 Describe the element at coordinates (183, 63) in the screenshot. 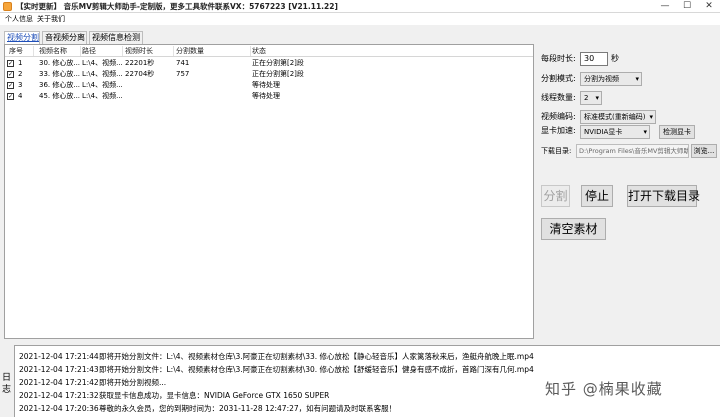

I see `row-count: 741` at that location.